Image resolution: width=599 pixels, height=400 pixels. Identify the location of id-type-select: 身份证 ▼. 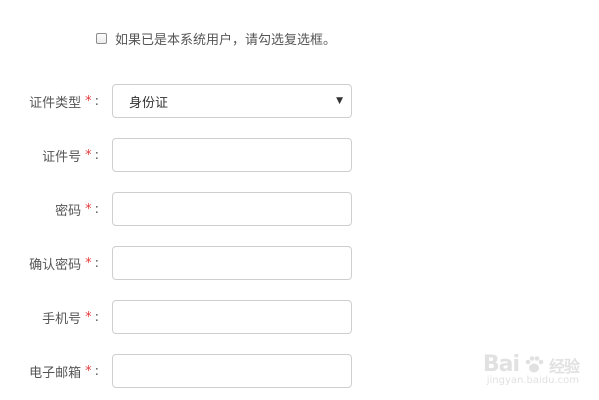
(232, 101).